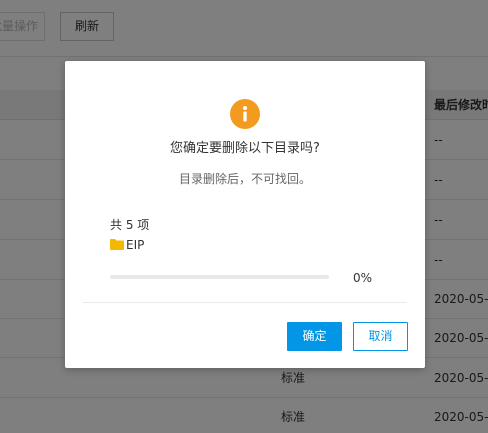 The height and width of the screenshot is (433, 488). I want to click on confirm-button: 确定, so click(314, 336).